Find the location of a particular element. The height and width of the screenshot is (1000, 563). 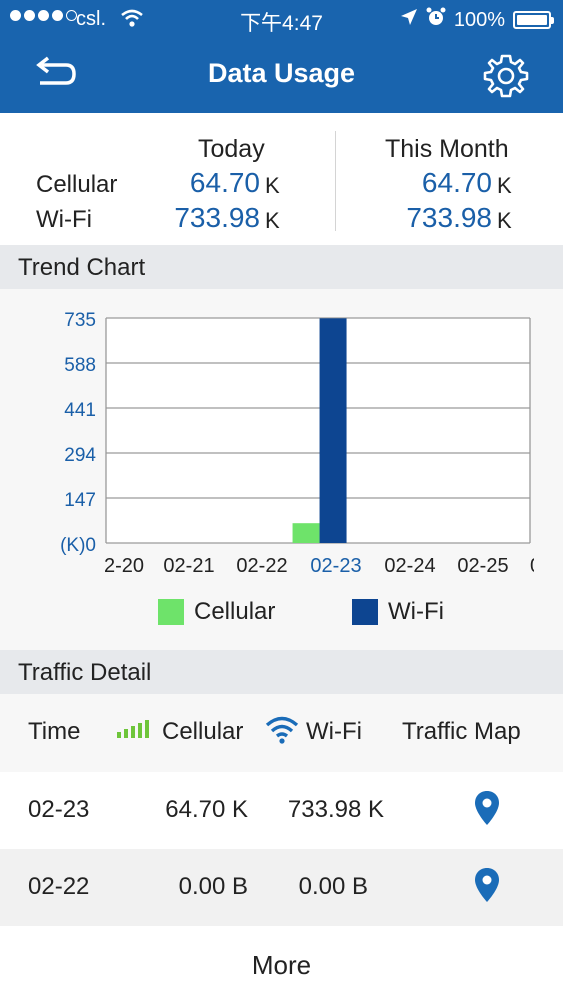

more-button: More is located at coordinates (281, 963).